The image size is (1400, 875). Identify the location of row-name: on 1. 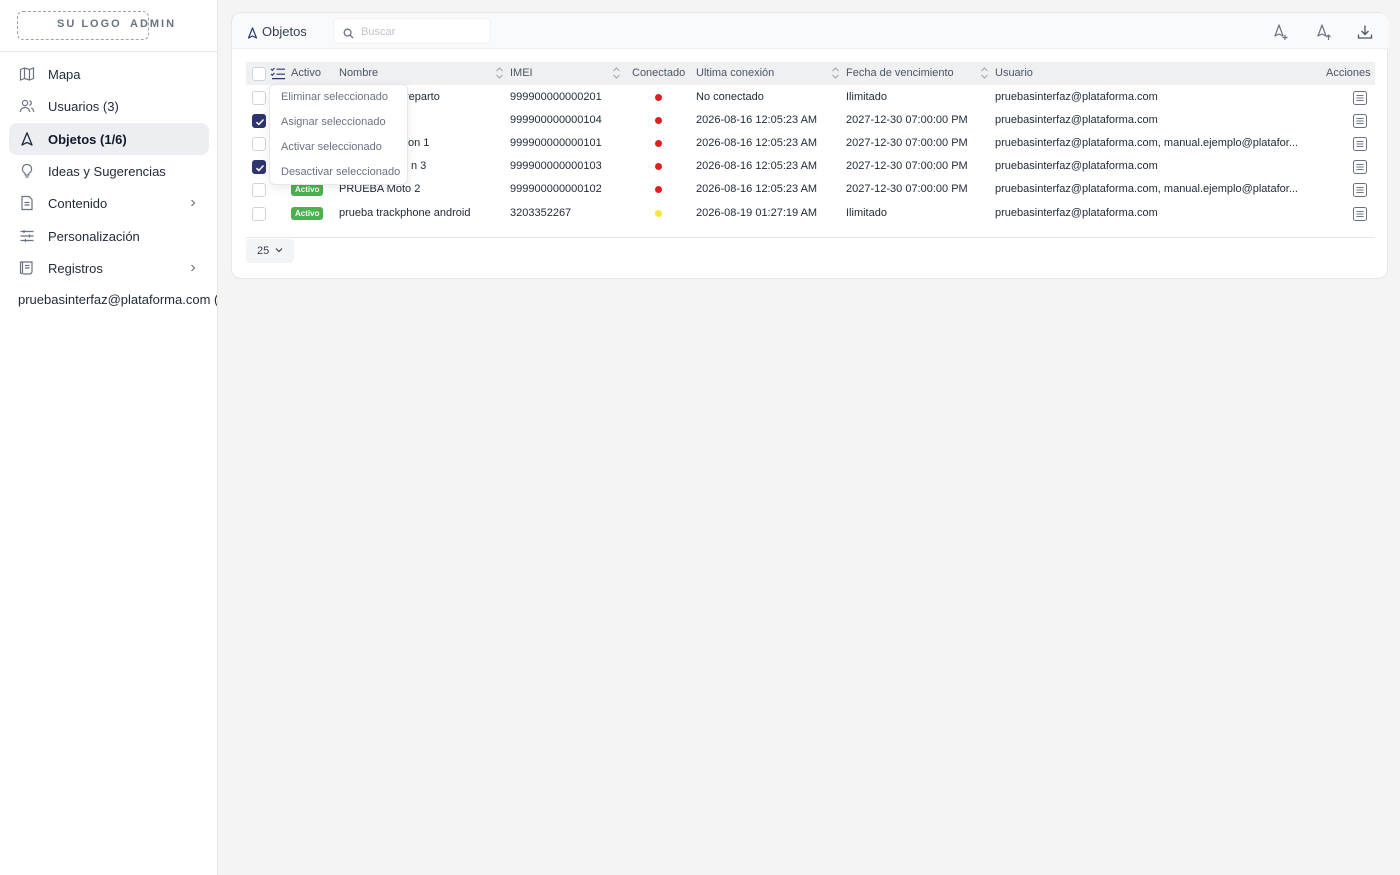
(419, 143).